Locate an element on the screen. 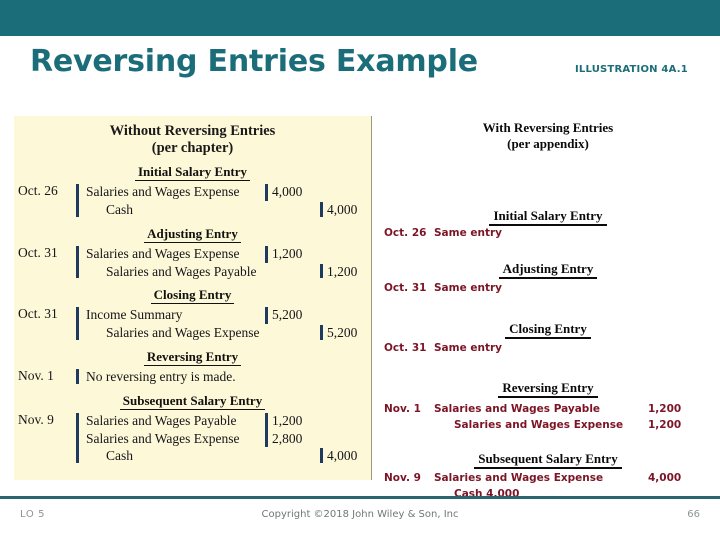  credit-amount: 5,200 is located at coordinates (342, 333).